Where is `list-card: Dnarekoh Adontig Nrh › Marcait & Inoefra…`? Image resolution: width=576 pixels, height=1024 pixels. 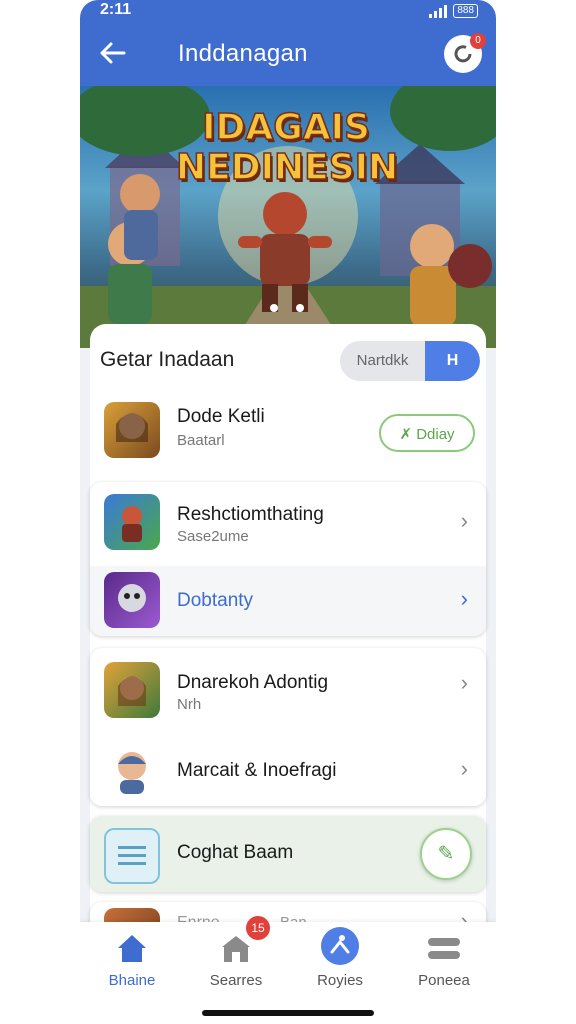 list-card: Dnarekoh Adontig Nrh › Marcait & Inoefra… is located at coordinates (288, 727).